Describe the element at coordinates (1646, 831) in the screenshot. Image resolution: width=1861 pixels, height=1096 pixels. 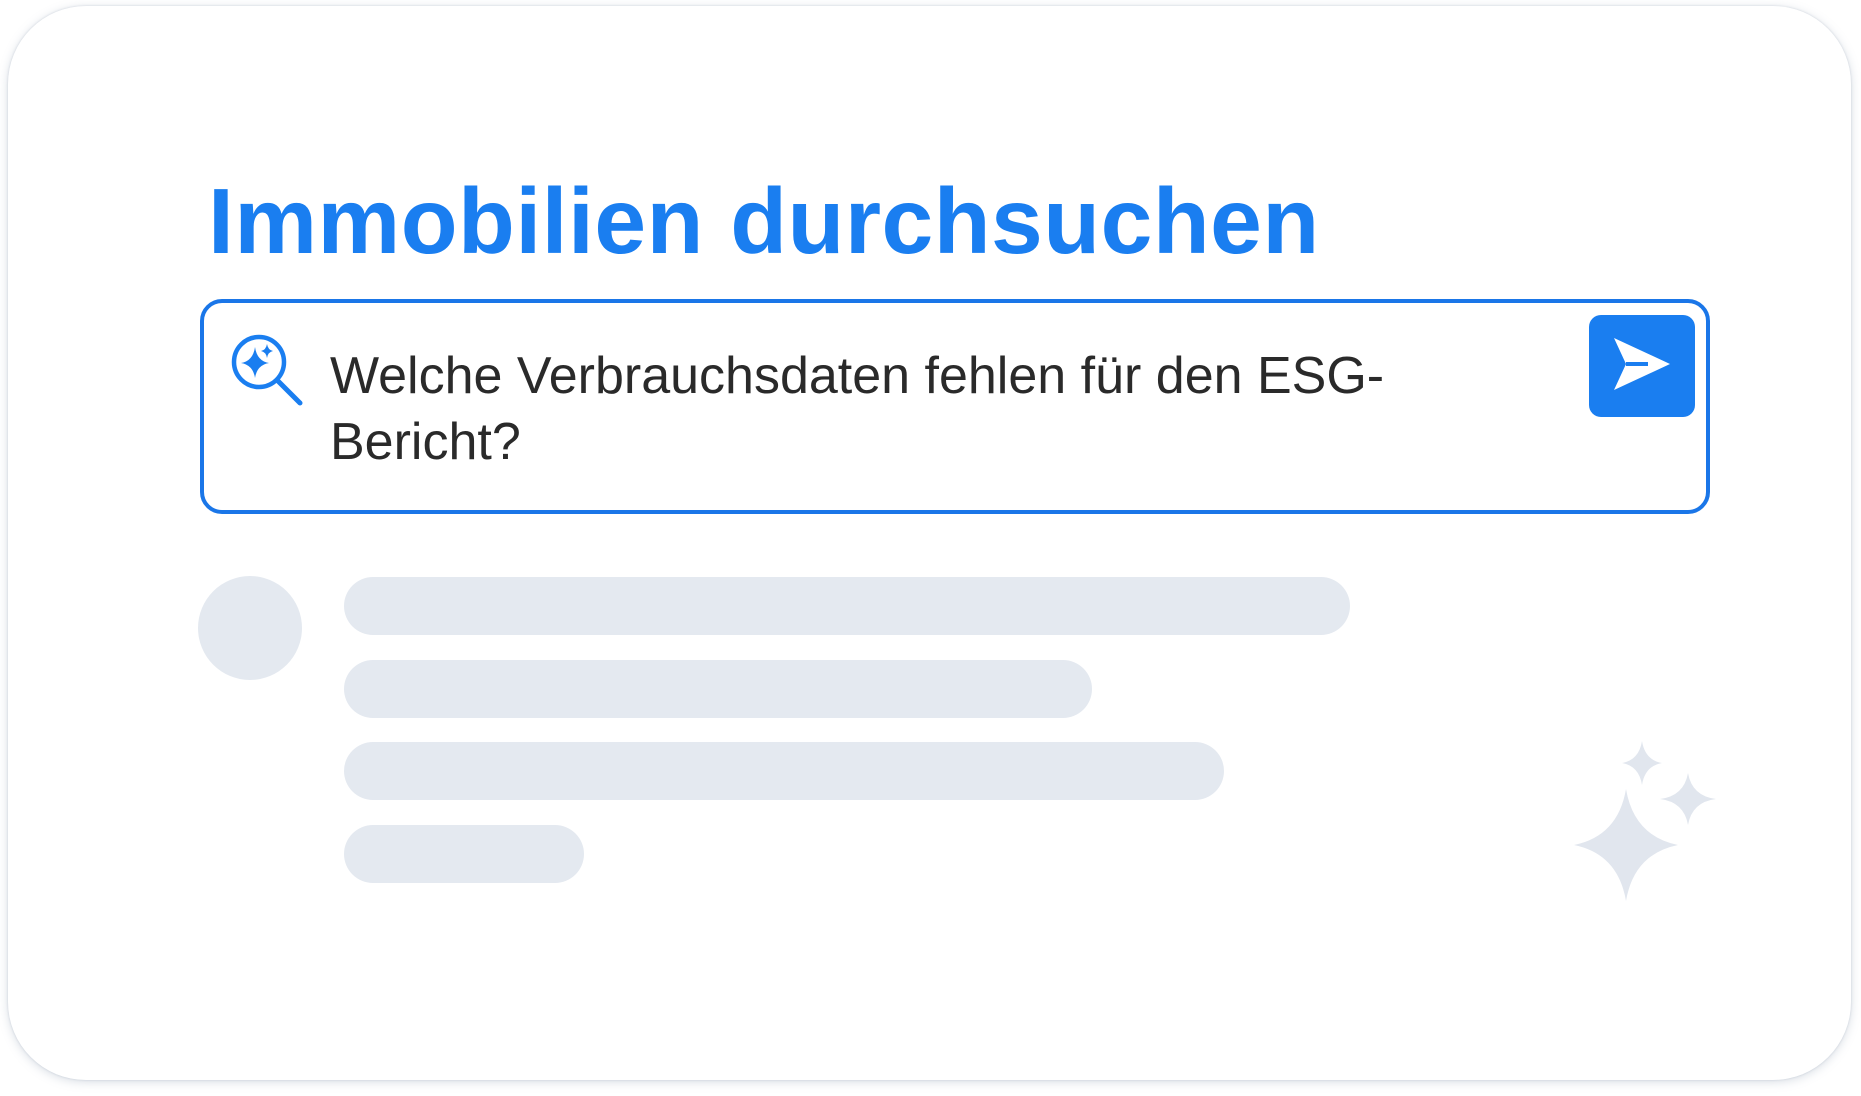
I see `sparkles-icon` at that location.